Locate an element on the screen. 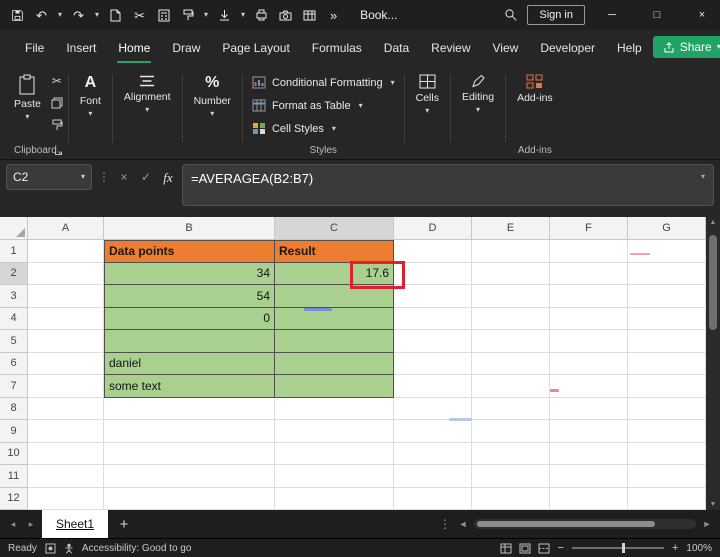  number-dropdown-icon: ▾ is located at coordinates (212, 114).